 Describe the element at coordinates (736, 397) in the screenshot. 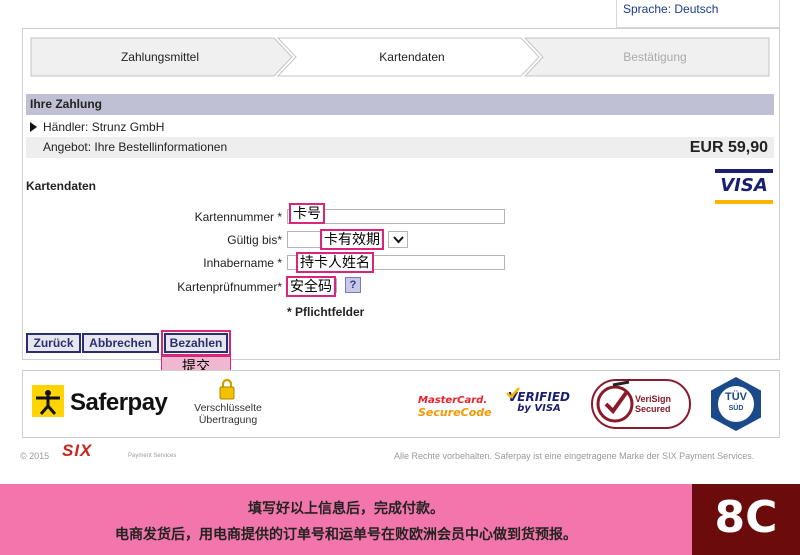

I see `tuv-text: TÜV` at that location.